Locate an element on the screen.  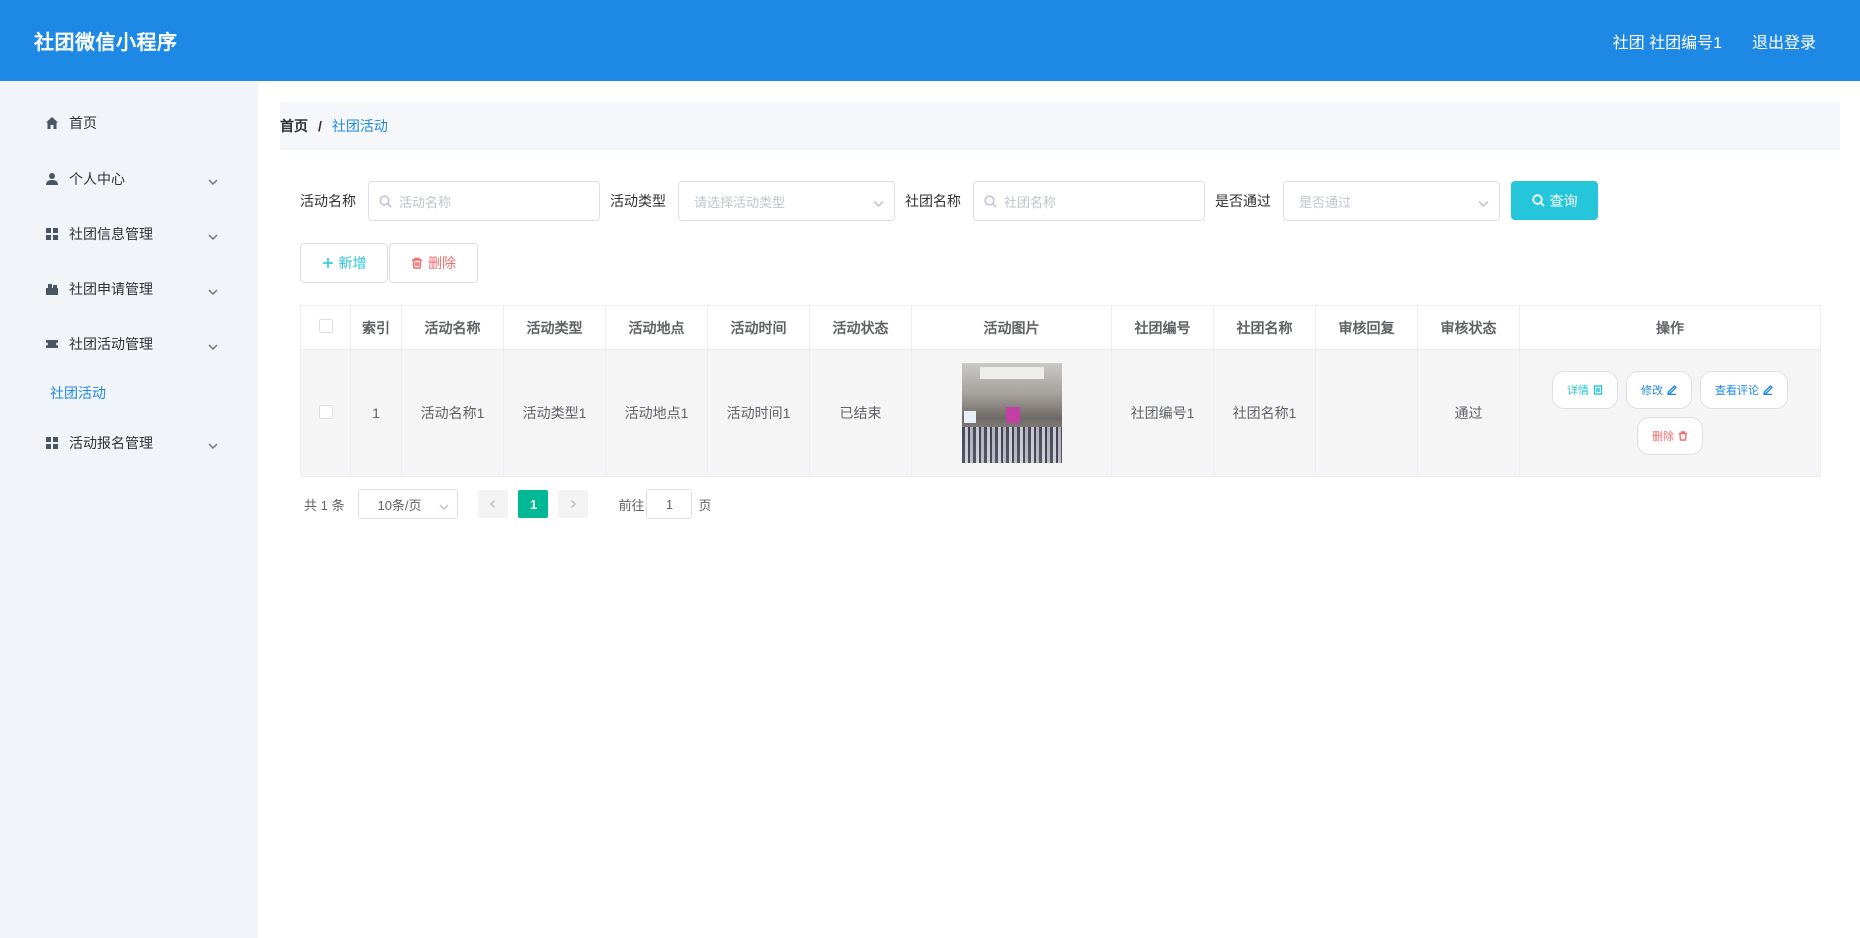
sidebar-item-label: 首页 is located at coordinates (83, 123).